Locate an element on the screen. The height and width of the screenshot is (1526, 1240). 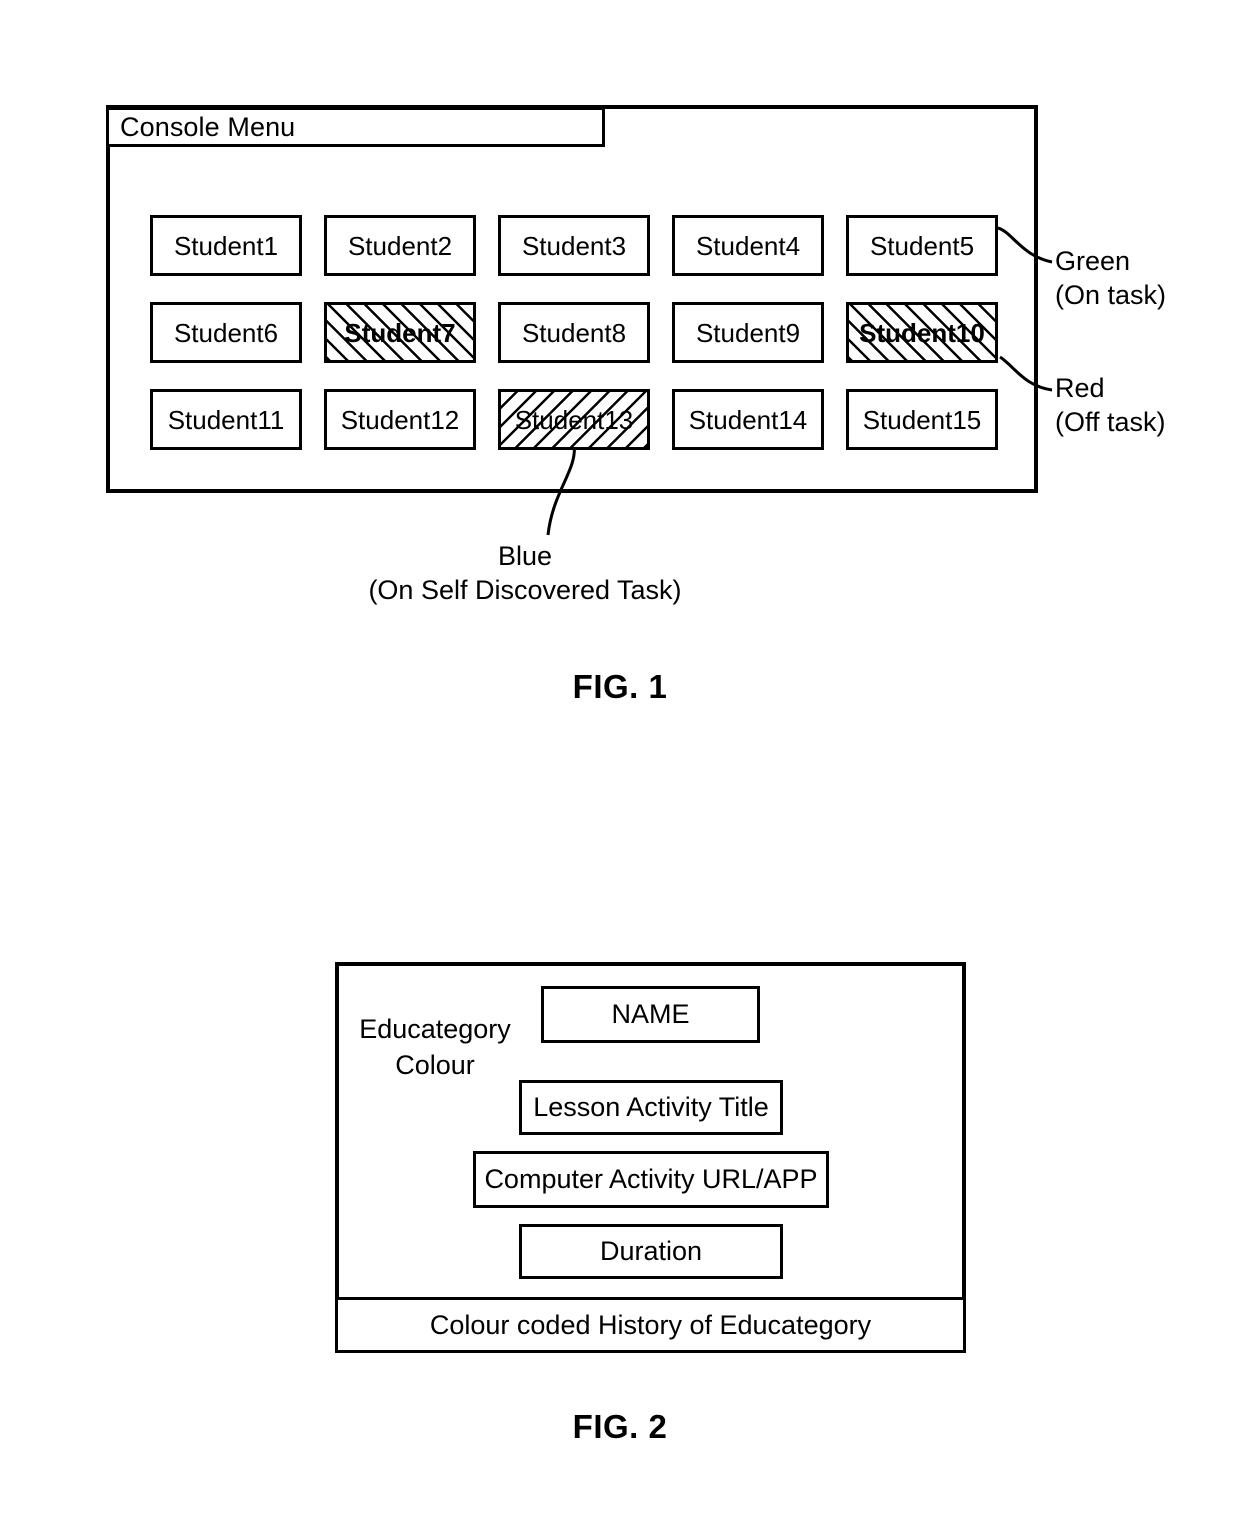
student-tile-14: Student14 is located at coordinates (748, 419).